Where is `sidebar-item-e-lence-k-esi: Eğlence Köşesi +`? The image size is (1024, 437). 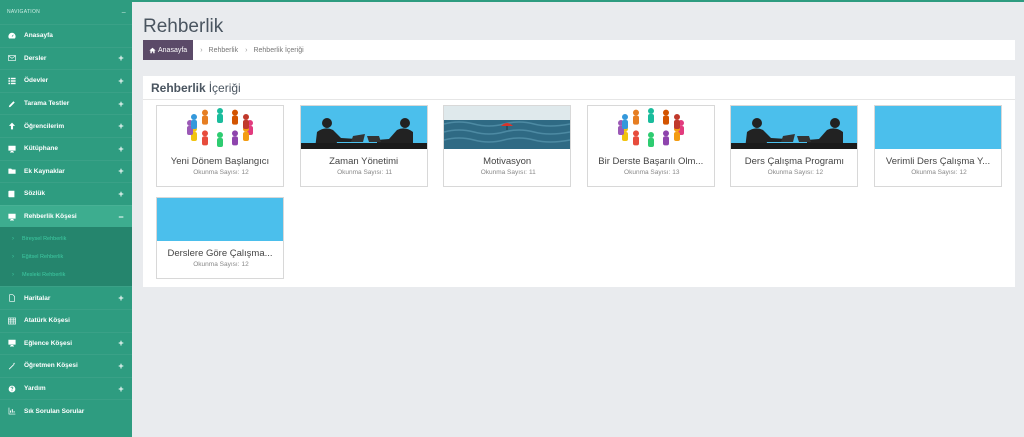
sidebar-item-e-lence-k-esi: Eğlence Köşesi + is located at coordinates (66, 343).